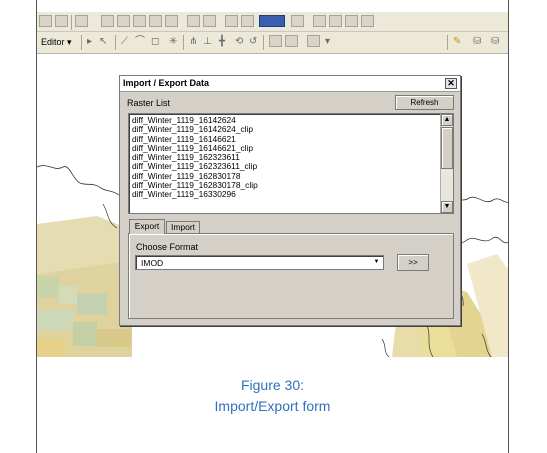 Image resolution: width=547 pixels, height=453 pixels. I want to click on editor-tools-icon: ✎, so click(457, 42).